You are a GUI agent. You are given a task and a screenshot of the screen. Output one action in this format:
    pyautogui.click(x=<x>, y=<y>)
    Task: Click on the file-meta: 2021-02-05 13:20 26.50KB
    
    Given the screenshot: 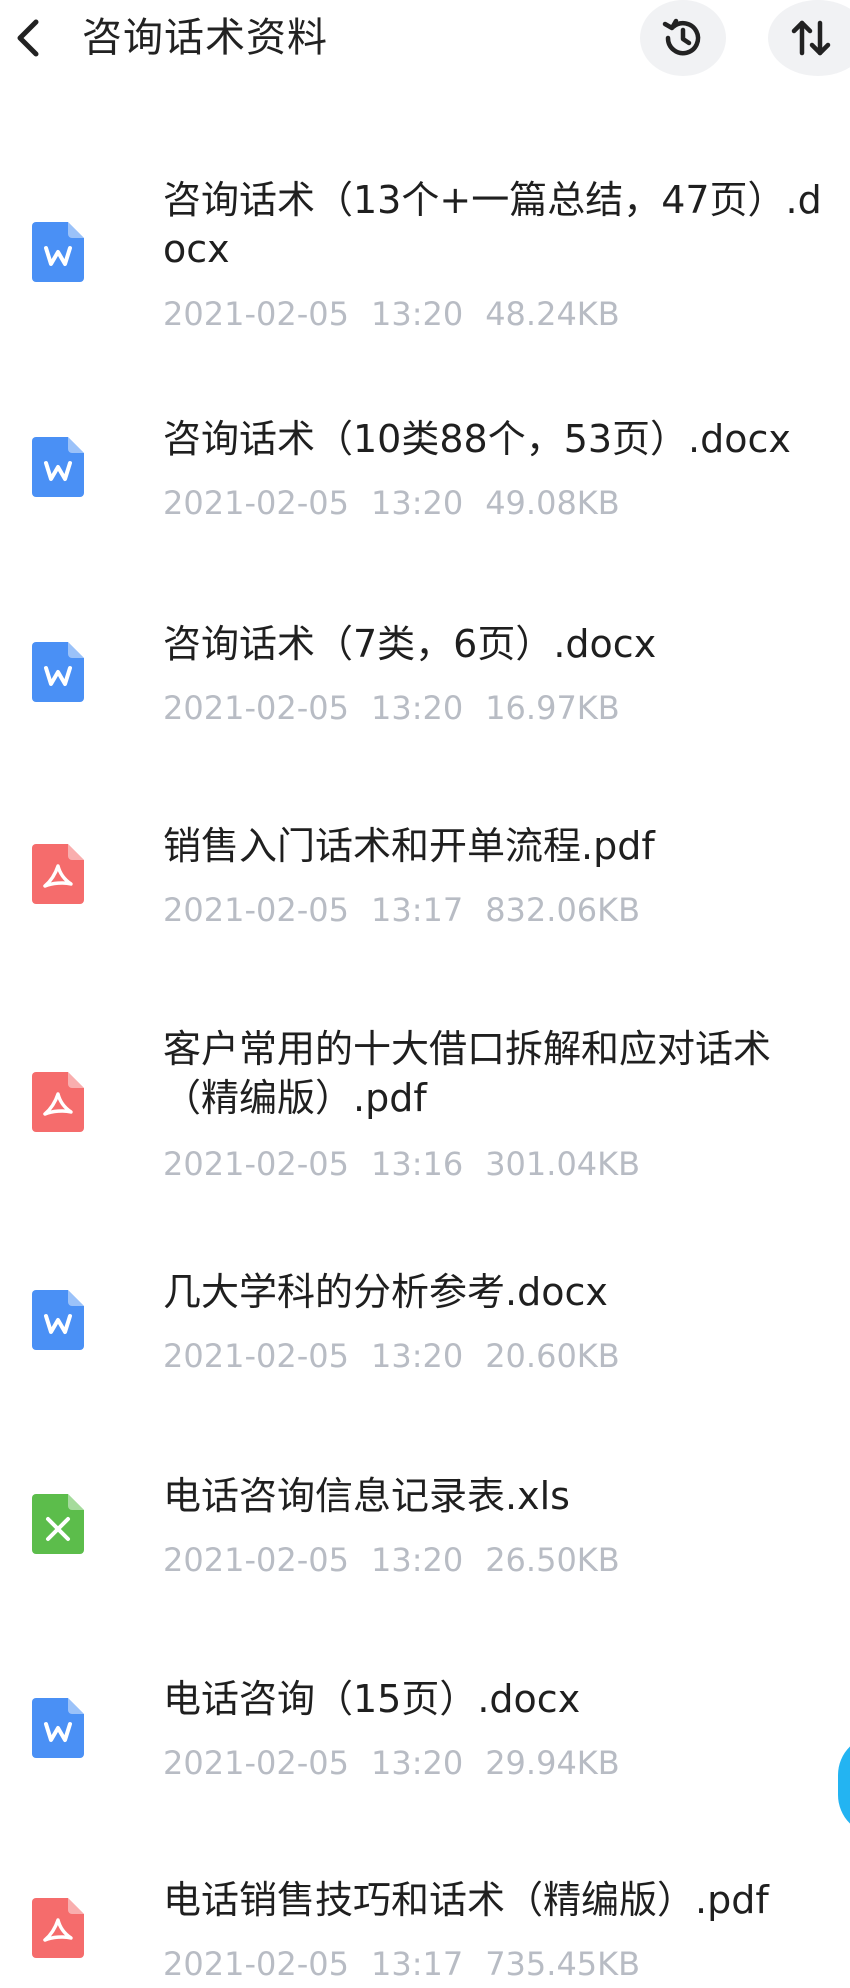 What is the action you would take?
    pyautogui.click(x=402, y=1560)
    